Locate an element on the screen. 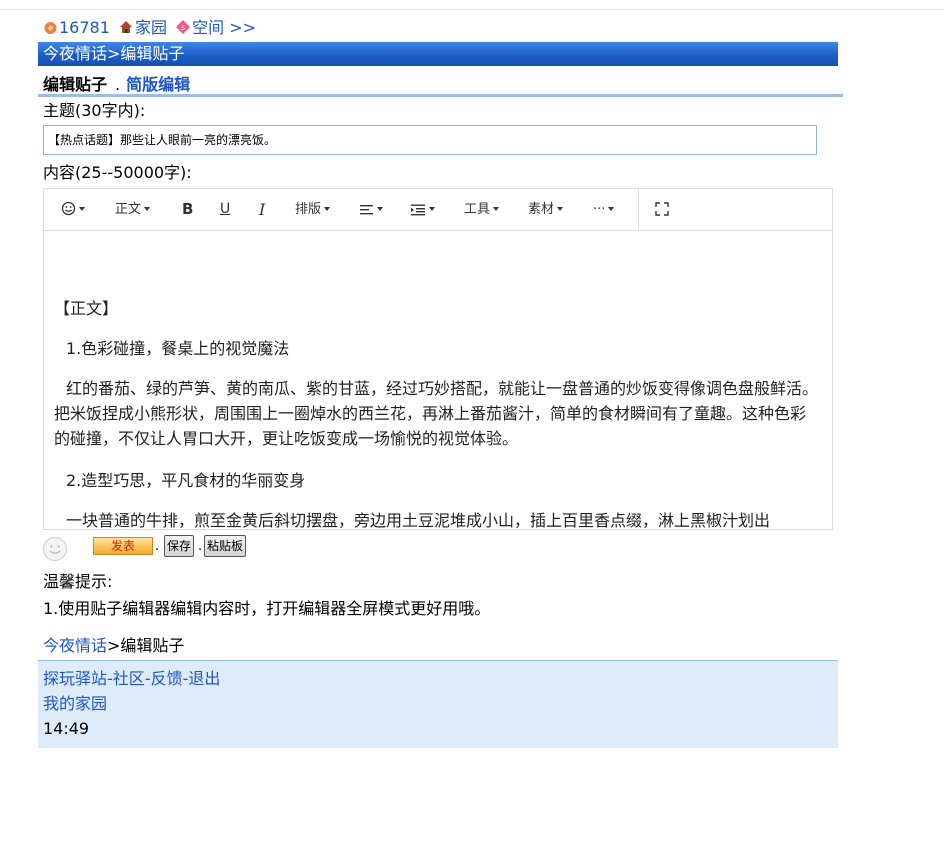  breadcrumb-current: >编辑贴子 is located at coordinates (146, 645).